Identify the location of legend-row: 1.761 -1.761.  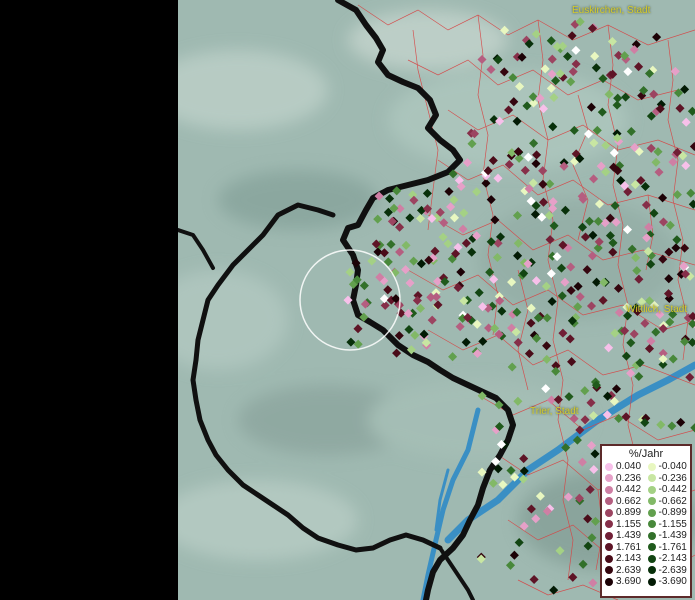
(646, 548).